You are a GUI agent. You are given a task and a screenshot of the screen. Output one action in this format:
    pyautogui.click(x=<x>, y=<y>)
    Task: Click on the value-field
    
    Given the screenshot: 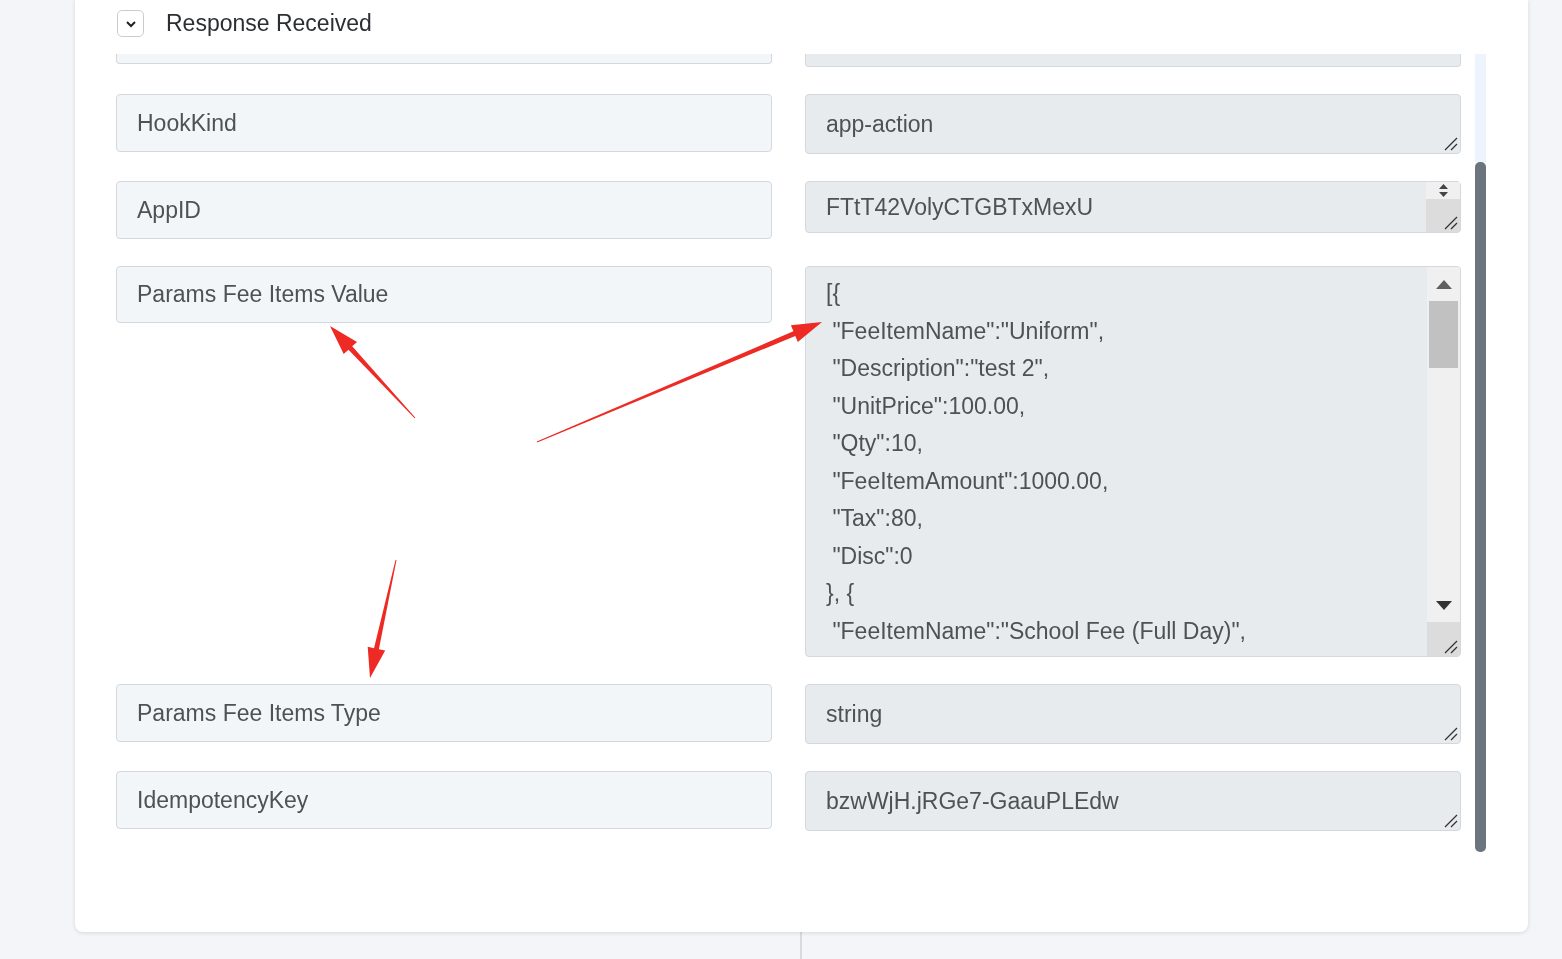 What is the action you would take?
    pyautogui.click(x=1133, y=60)
    